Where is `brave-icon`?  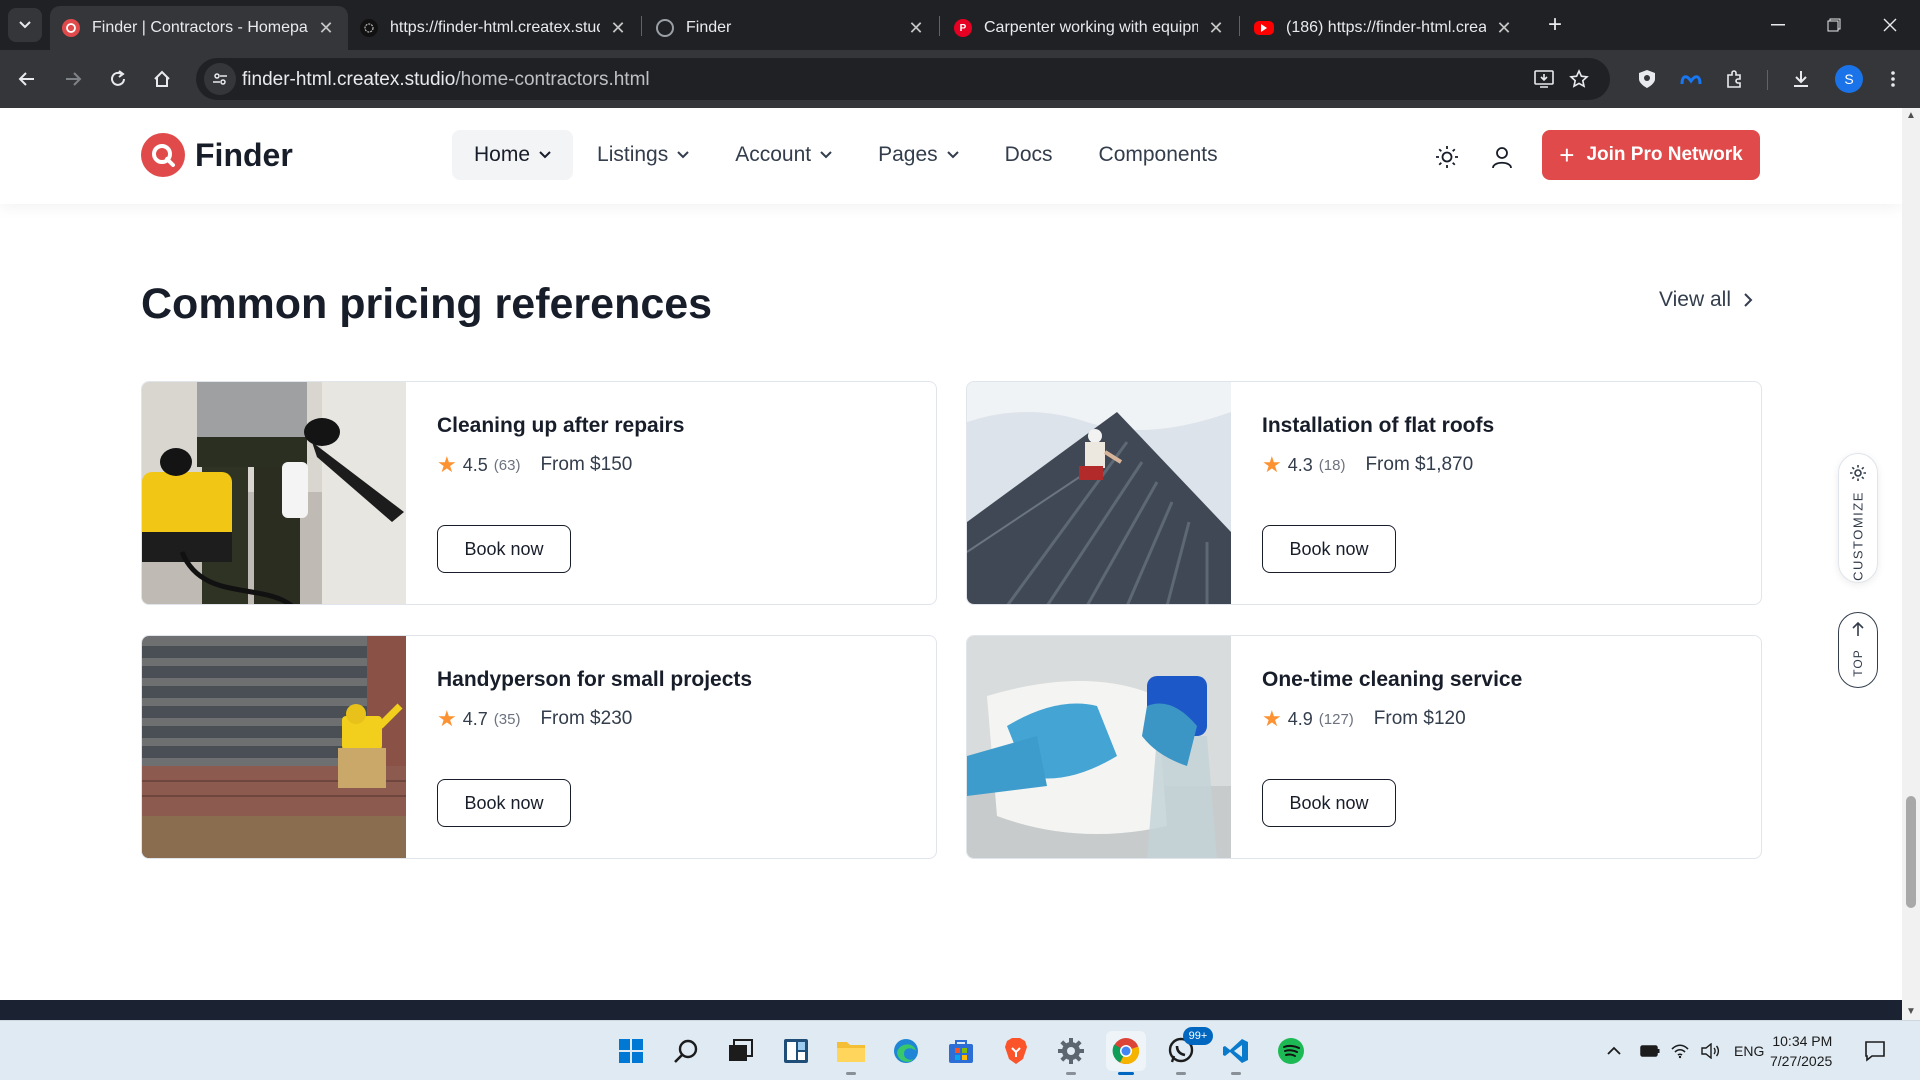
brave-icon is located at coordinates (1016, 1051).